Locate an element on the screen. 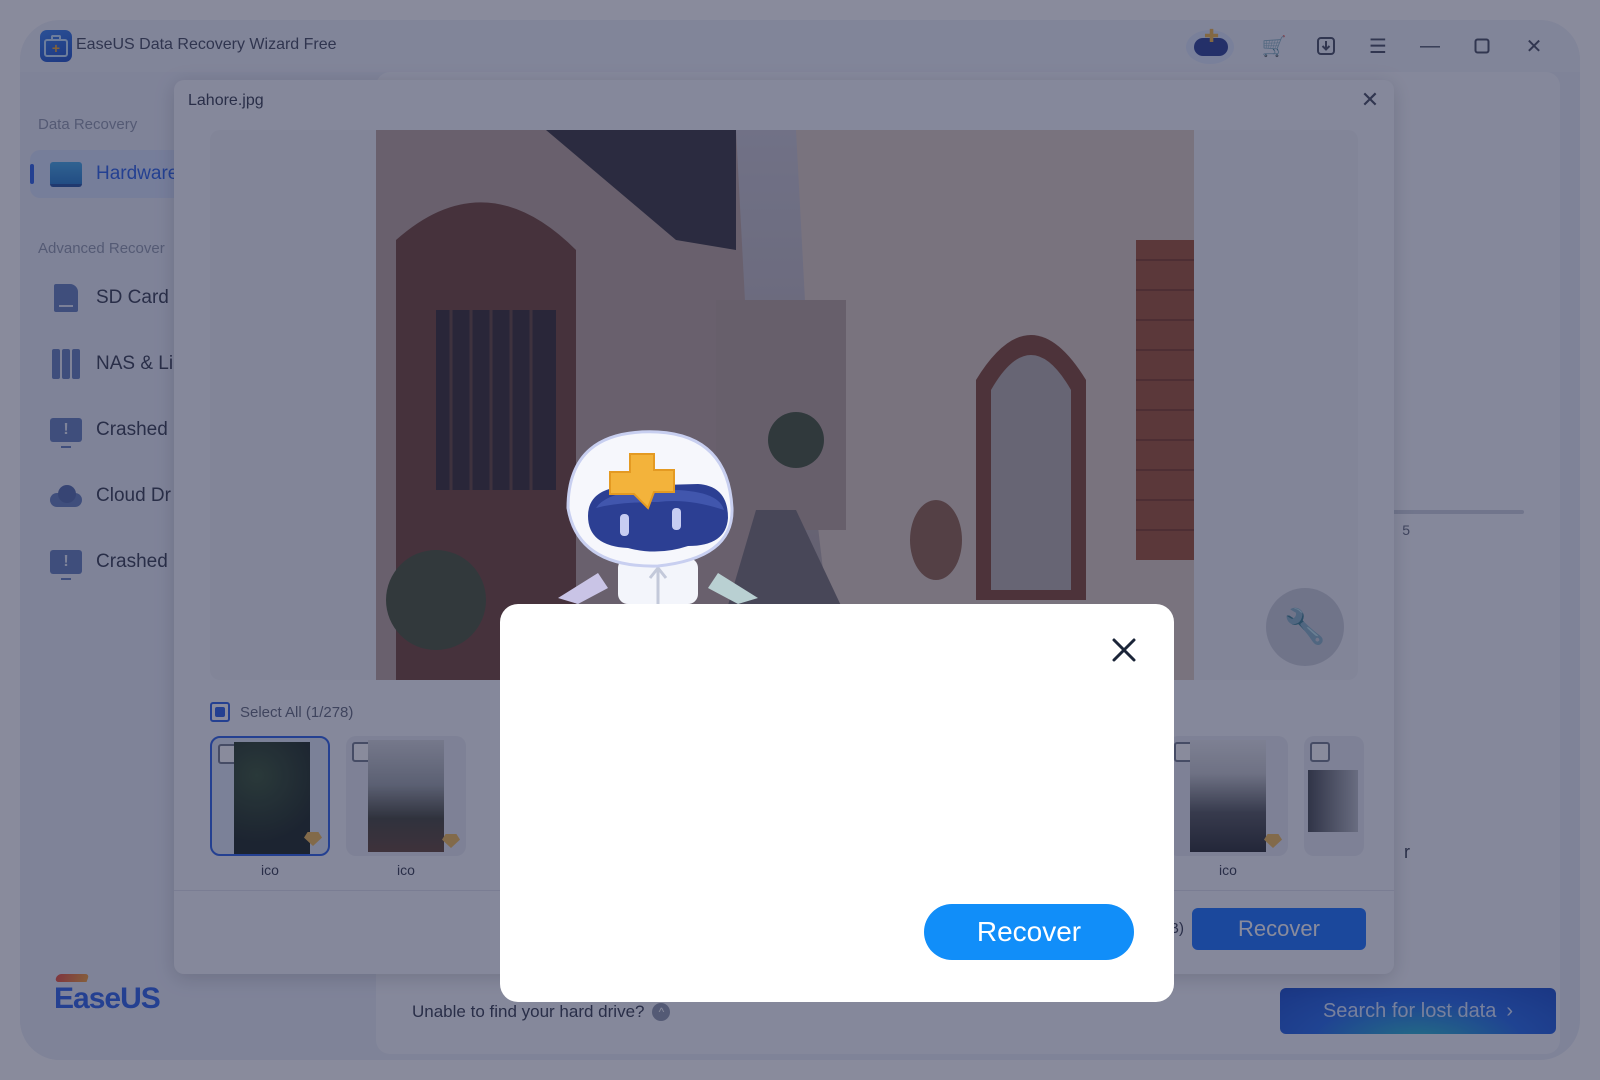  dialog-recover-button: Recover is located at coordinates (1029, 932).